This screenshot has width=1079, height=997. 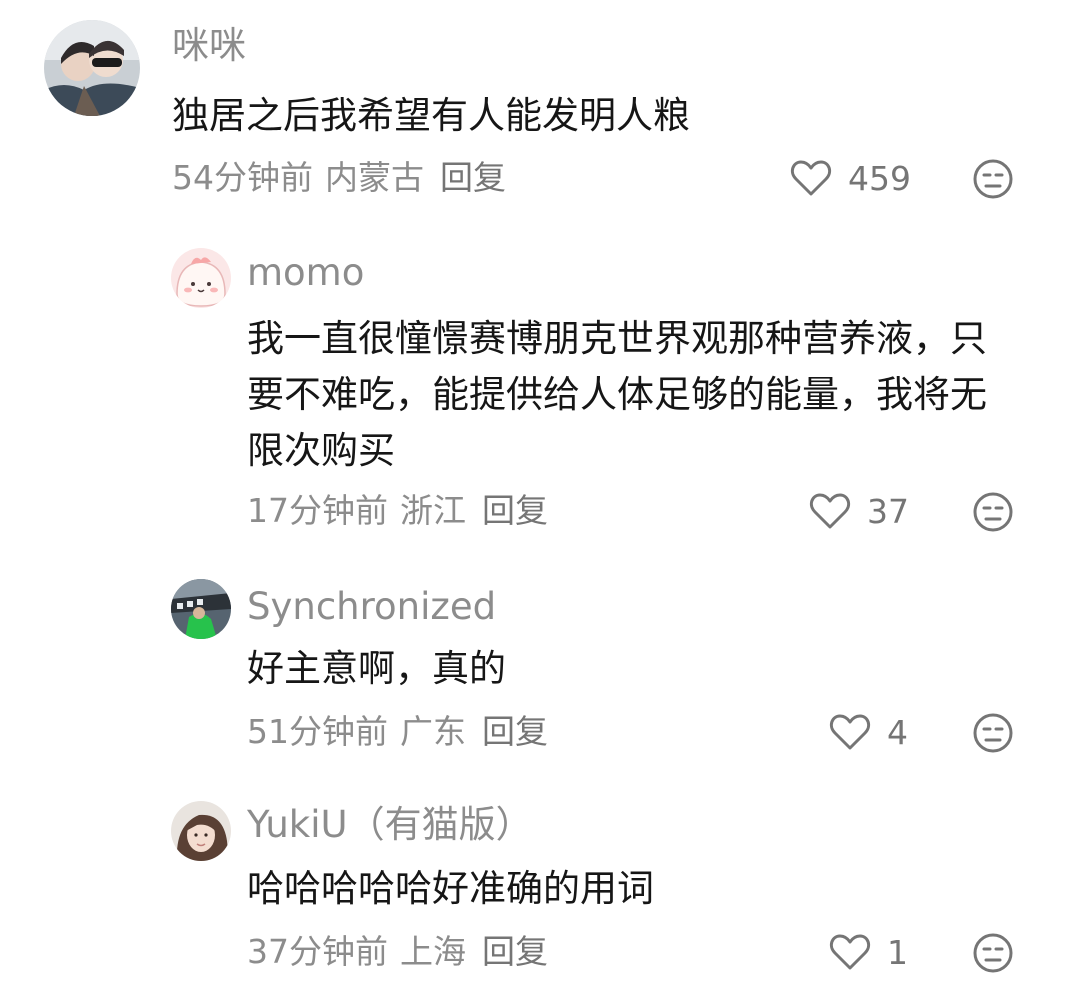 I want to click on like-count: 459, so click(x=879, y=178).